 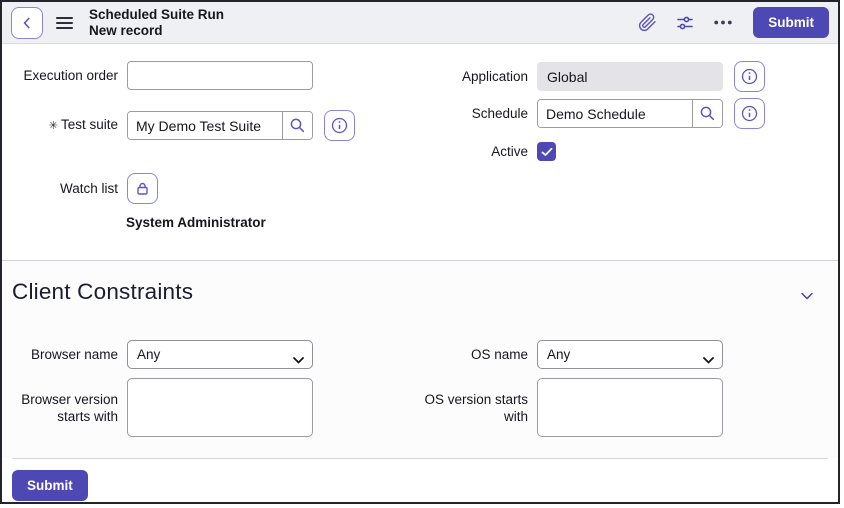 I want to click on application-row: Application Global, so click(x=593, y=76).